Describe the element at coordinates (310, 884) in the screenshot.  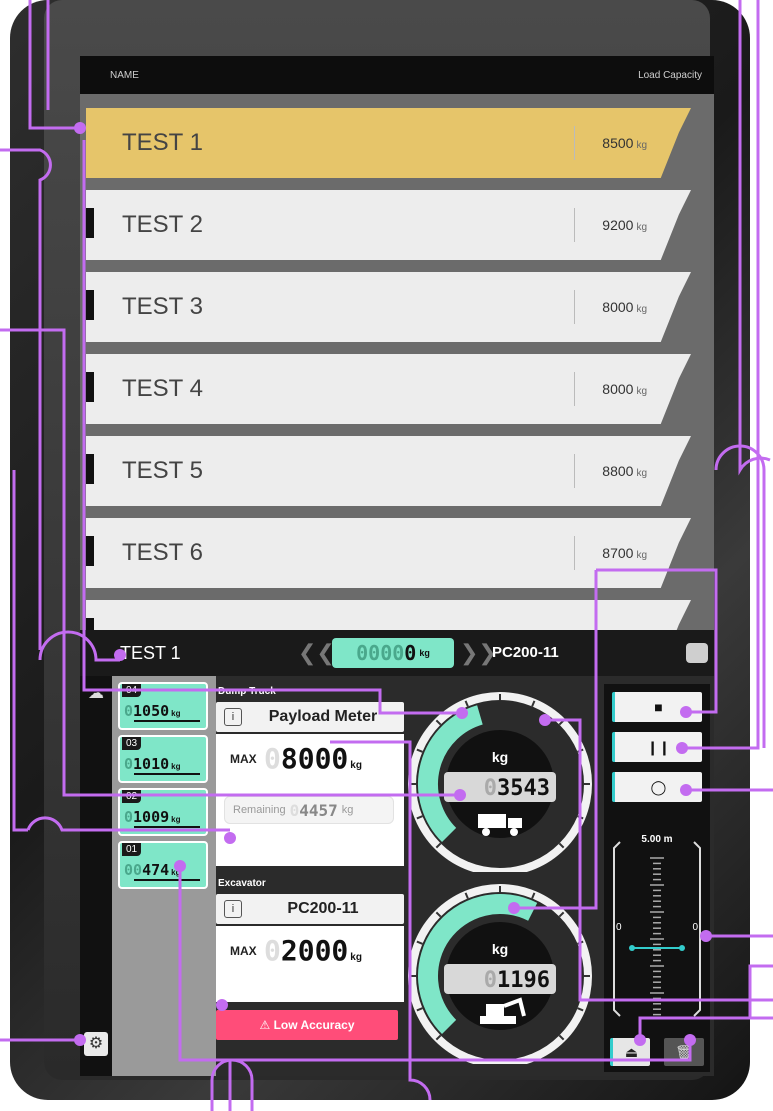
I see `section-label: Excavator` at that location.